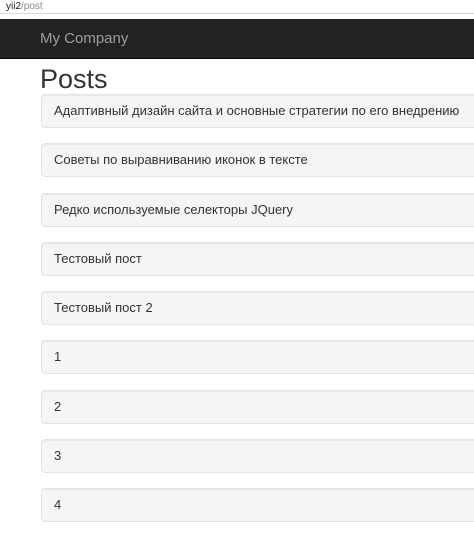 This screenshot has height=538, width=474. What do you see at coordinates (257, 160) in the screenshot?
I see `post-item: Советы по выравниванию иконок в тексте` at bounding box center [257, 160].